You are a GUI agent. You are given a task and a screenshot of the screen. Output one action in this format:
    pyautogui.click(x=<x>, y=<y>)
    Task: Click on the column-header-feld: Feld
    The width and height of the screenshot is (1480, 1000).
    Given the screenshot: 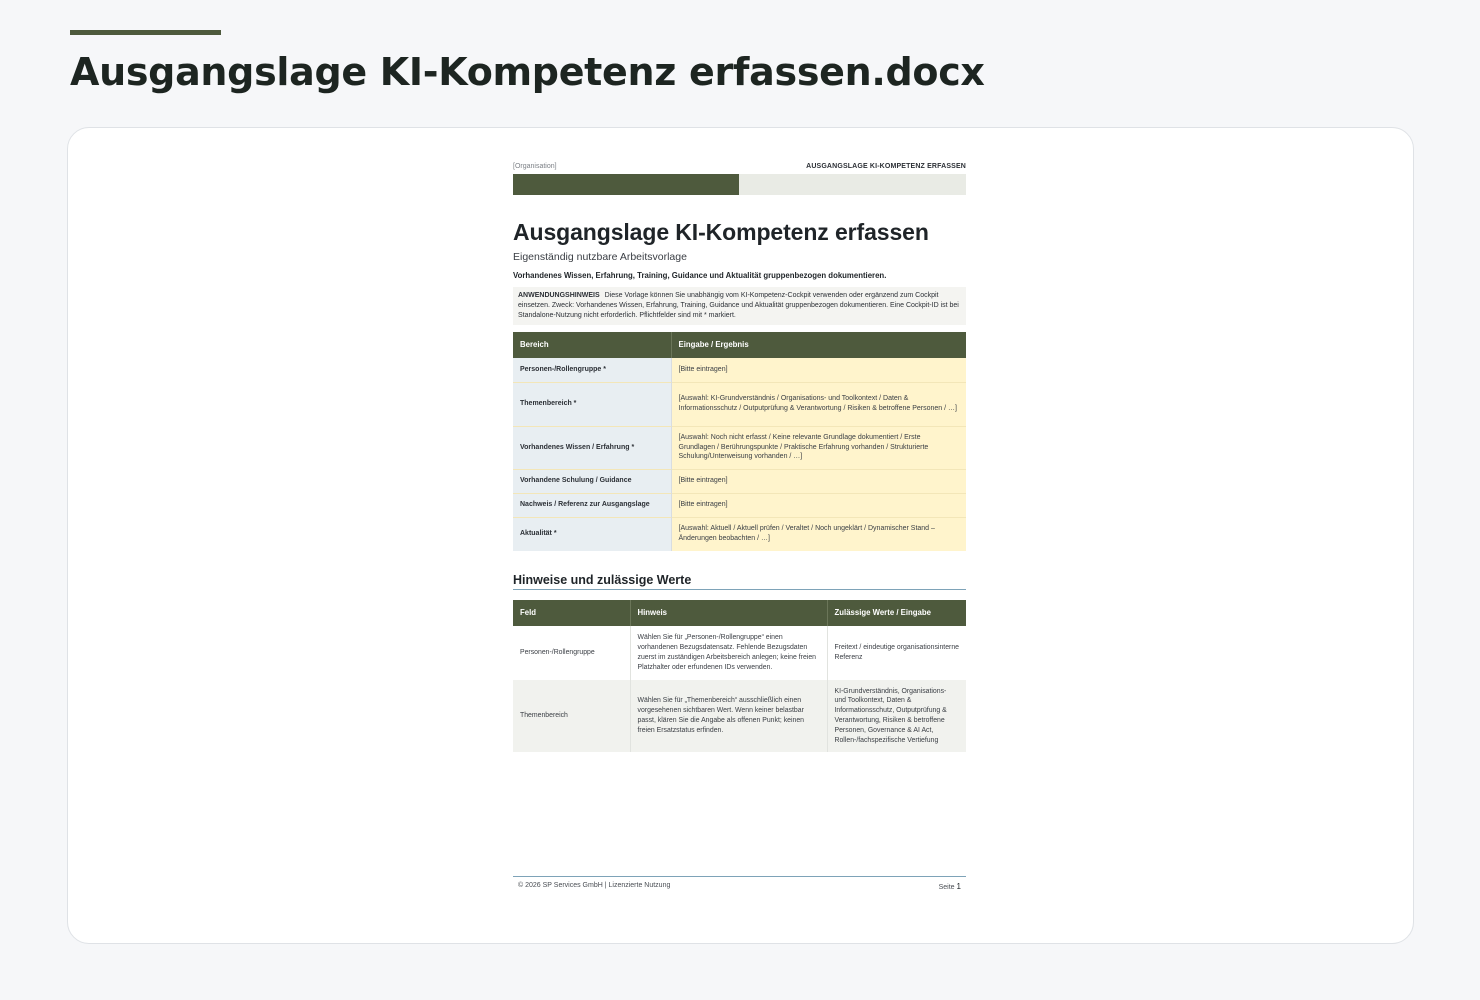 What is the action you would take?
    pyautogui.click(x=571, y=613)
    